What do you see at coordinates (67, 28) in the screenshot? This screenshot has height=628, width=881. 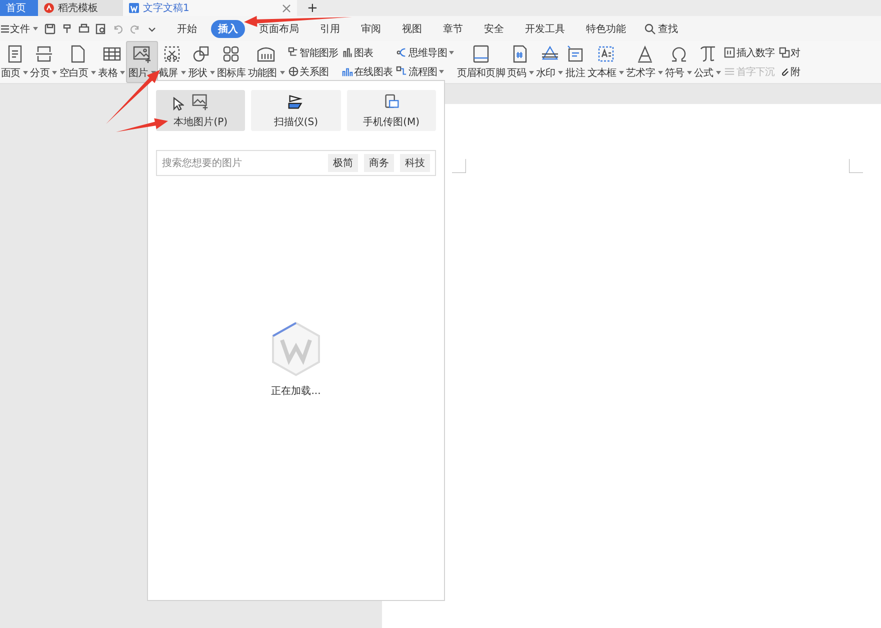 I see `format-painter-icon` at bounding box center [67, 28].